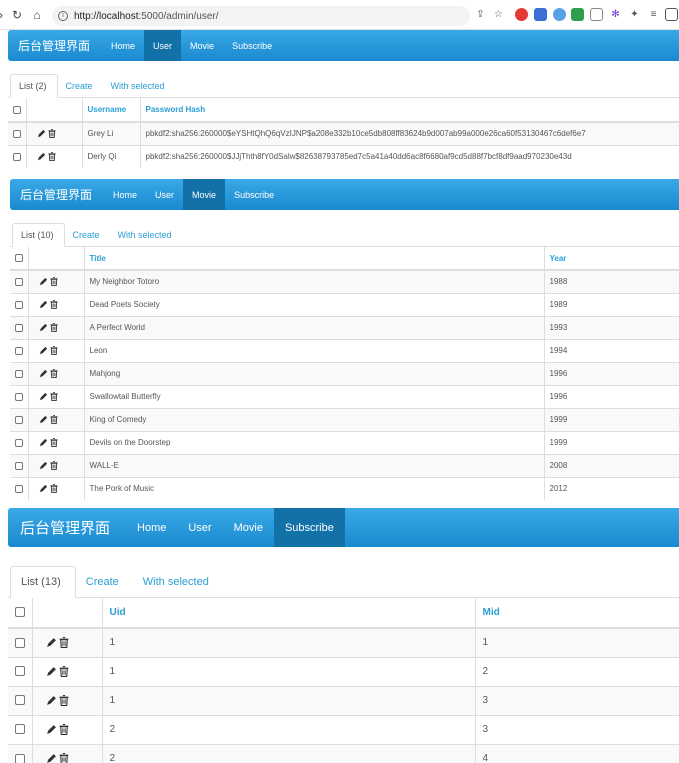 The width and height of the screenshot is (679, 763). Describe the element at coordinates (480, 14) in the screenshot. I see `share-icon: ⇪` at that location.